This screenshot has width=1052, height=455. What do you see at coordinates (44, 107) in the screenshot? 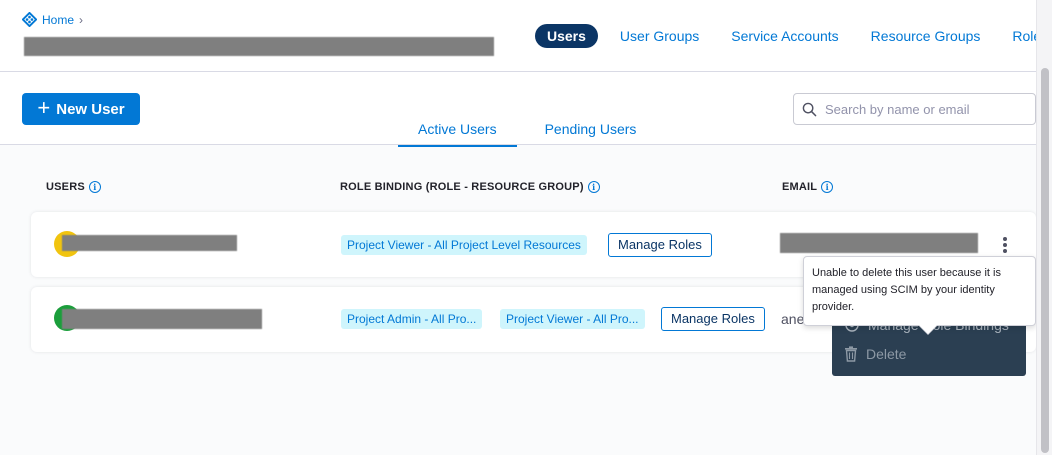
I see `plus-icon: +` at bounding box center [44, 107].